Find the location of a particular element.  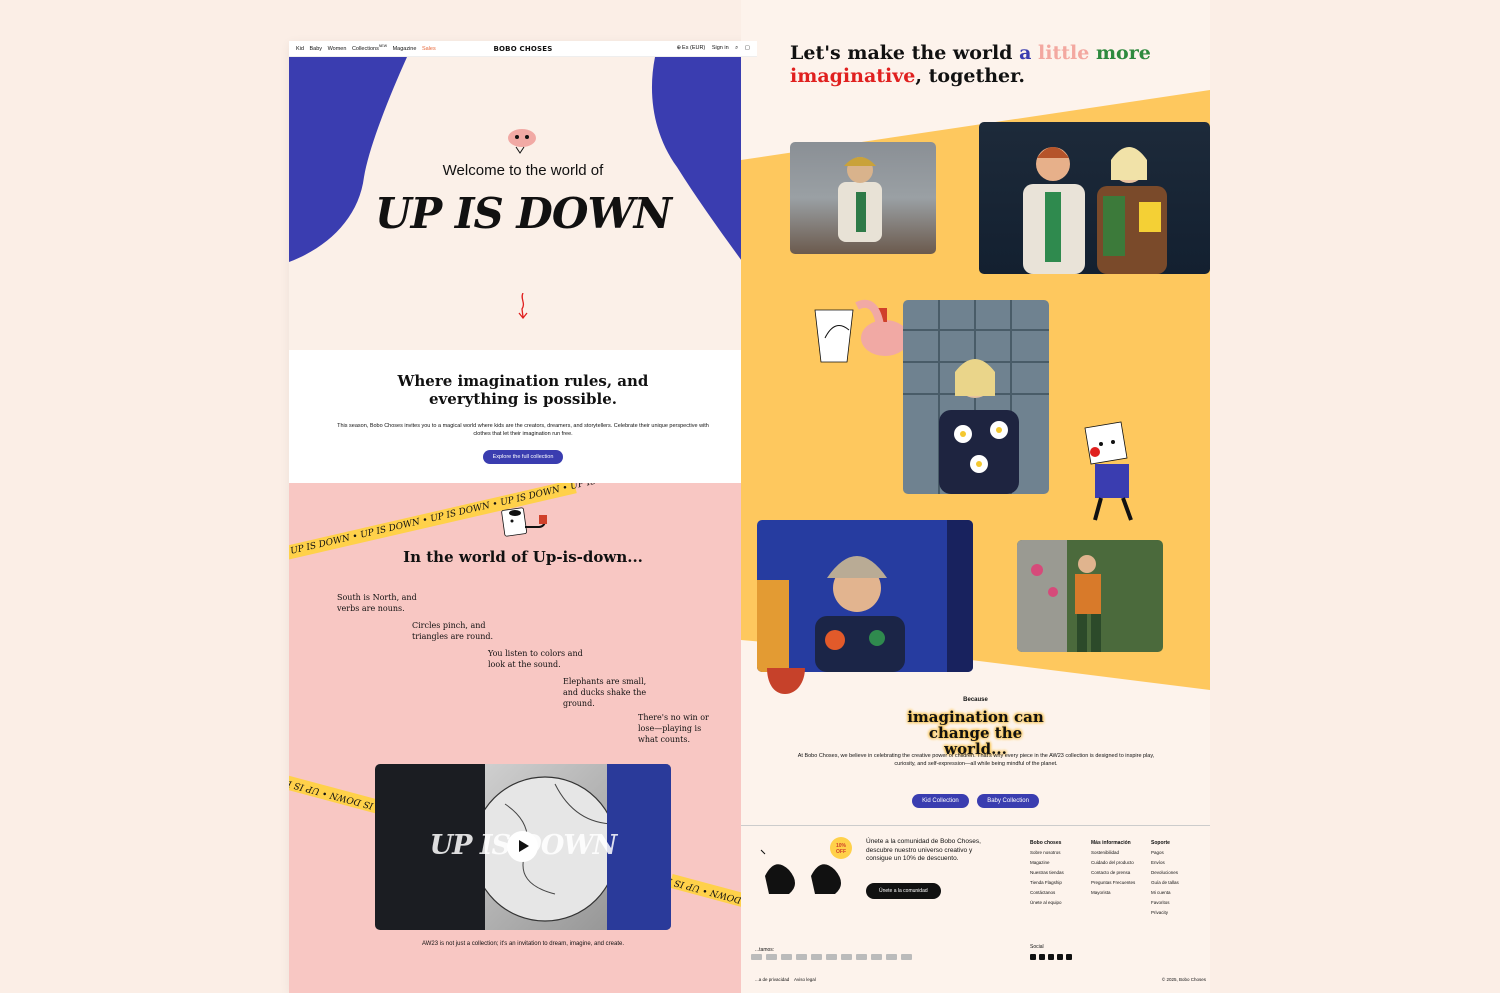

cart-icon: ▢ is located at coordinates (747, 48).